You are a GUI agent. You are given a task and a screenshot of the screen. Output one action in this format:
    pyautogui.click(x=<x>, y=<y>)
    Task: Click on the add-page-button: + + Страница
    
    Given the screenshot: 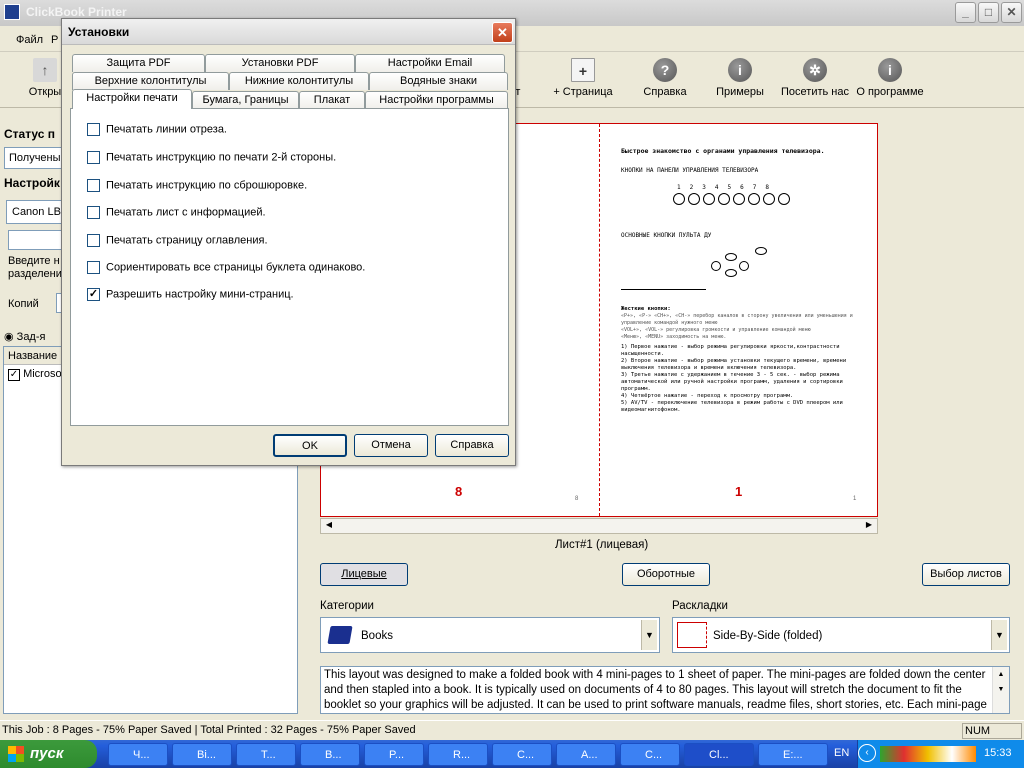 What is the action you would take?
    pyautogui.click(x=583, y=78)
    